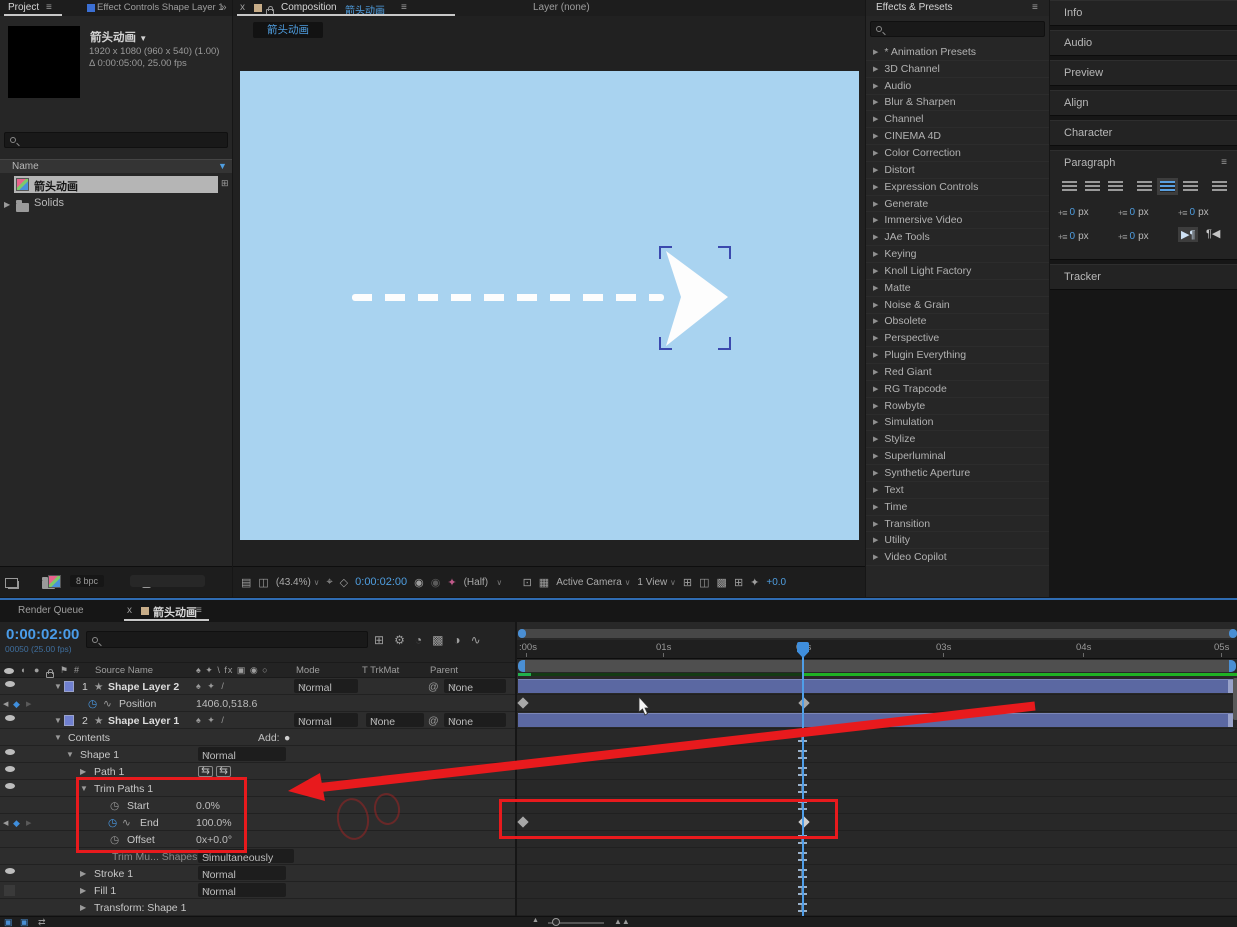 The width and height of the screenshot is (1237, 927). What do you see at coordinates (87, 581) in the screenshot?
I see `bit-depth-button: 8 bpc` at bounding box center [87, 581].